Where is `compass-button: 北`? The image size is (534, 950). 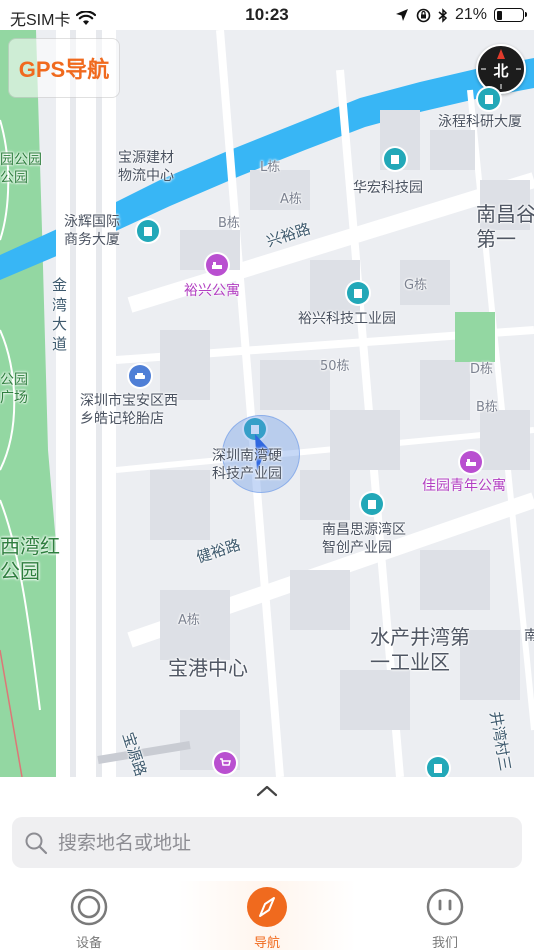
compass-button: 北 is located at coordinates (501, 69).